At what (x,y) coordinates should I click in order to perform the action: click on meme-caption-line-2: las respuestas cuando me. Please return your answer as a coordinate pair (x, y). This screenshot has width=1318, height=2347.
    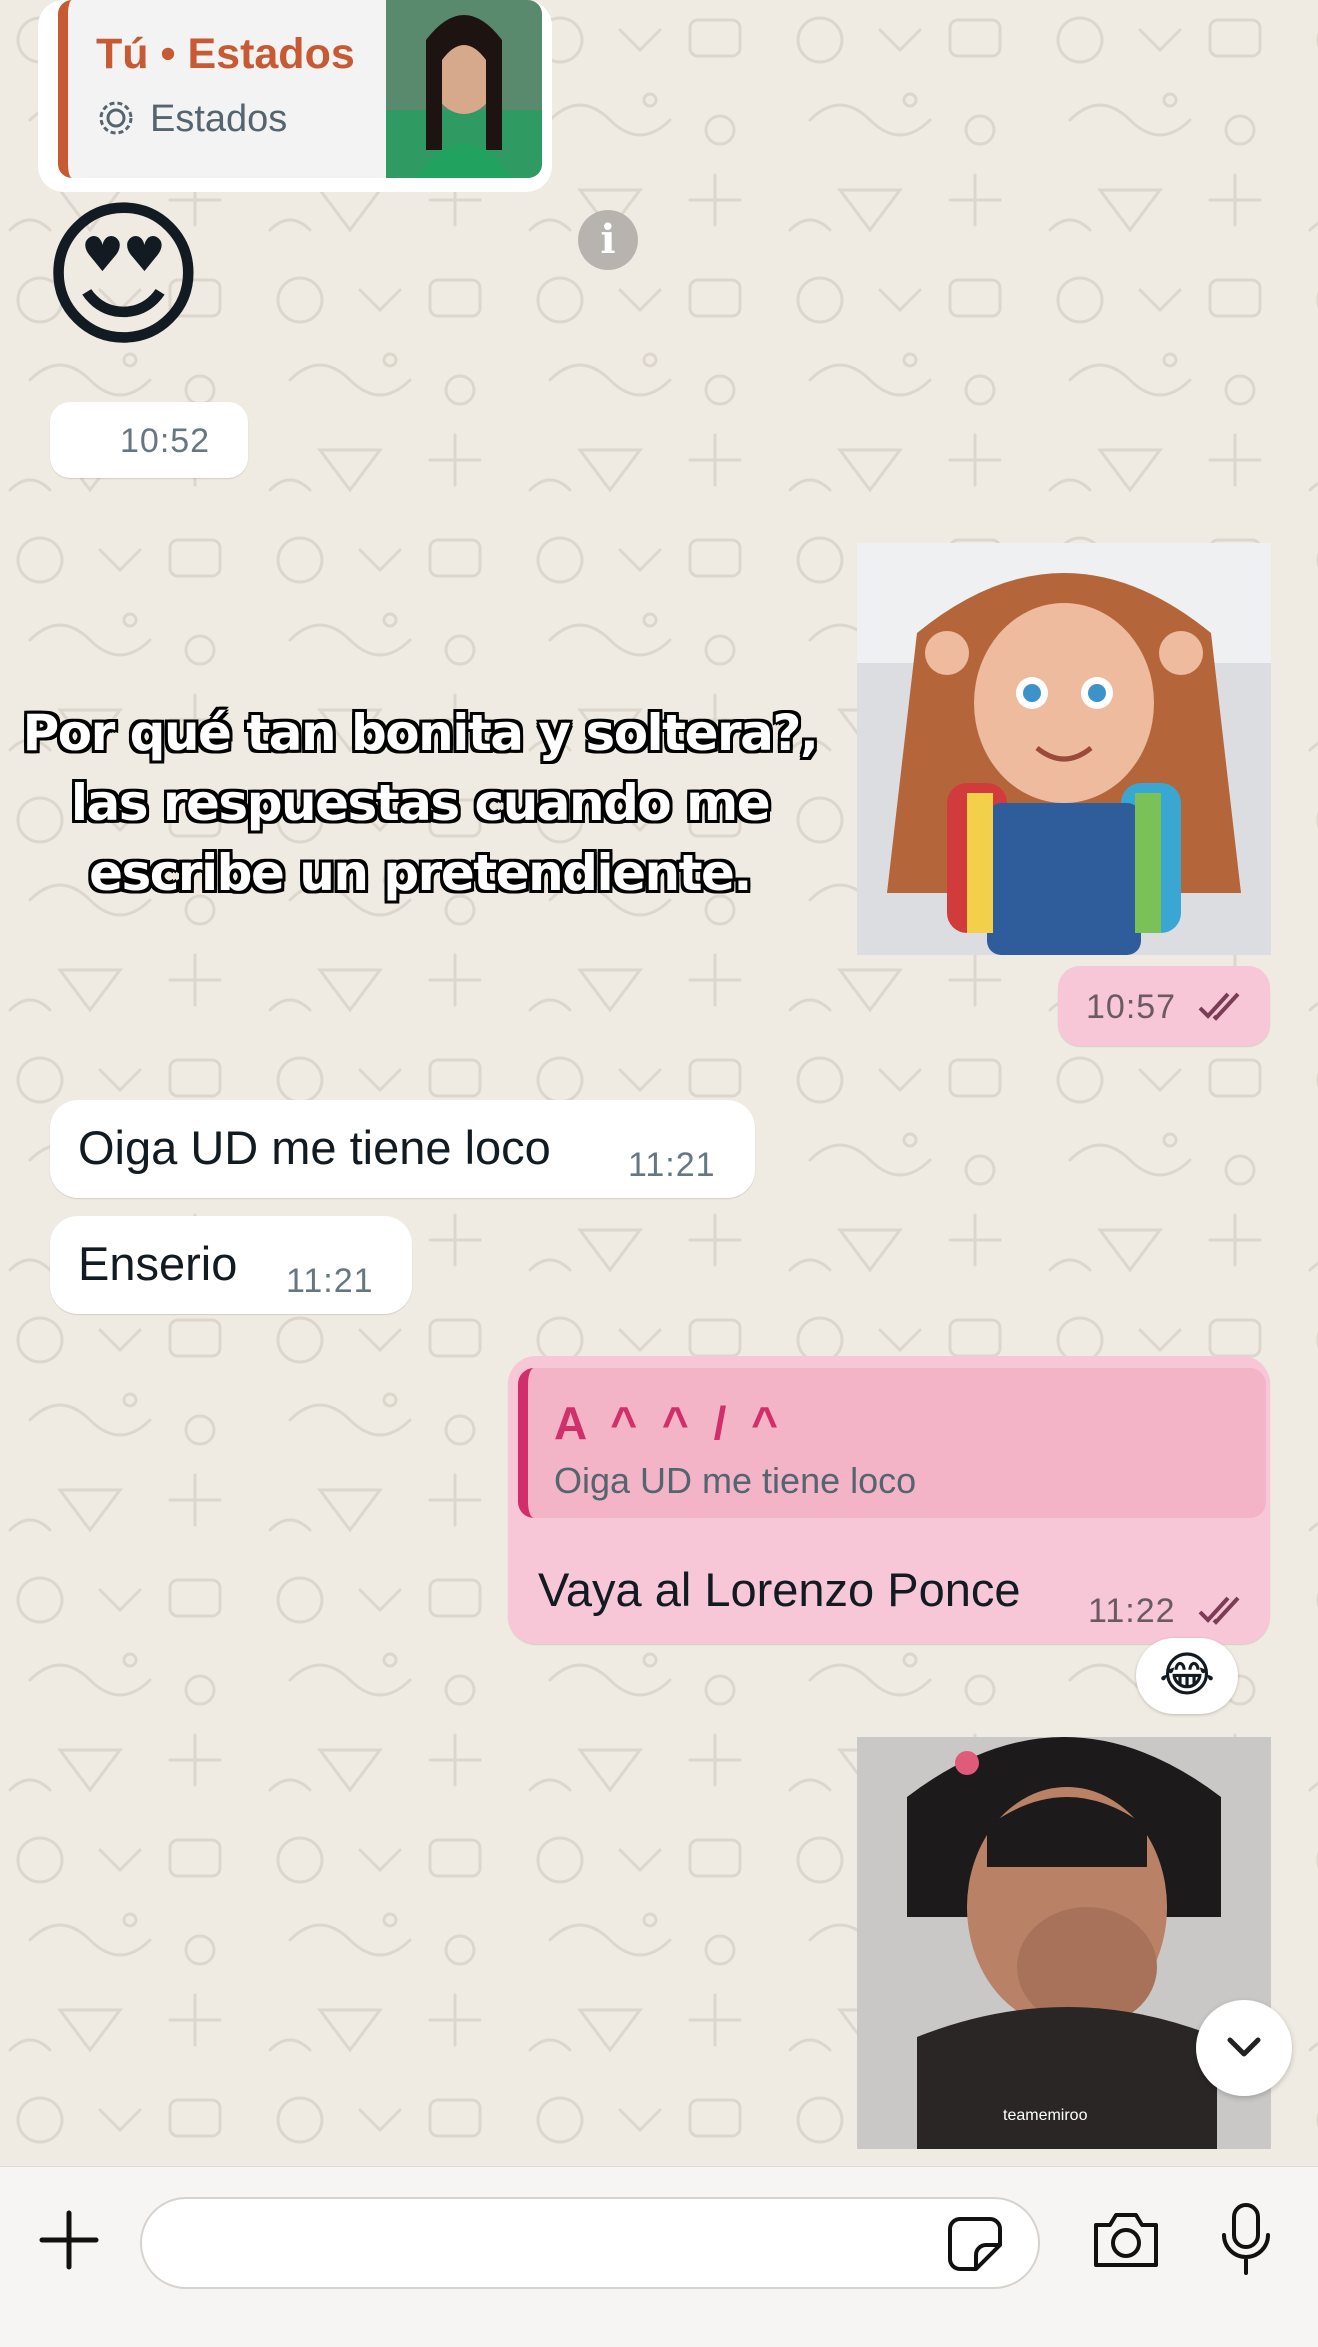
    Looking at the image, I should click on (420, 803).